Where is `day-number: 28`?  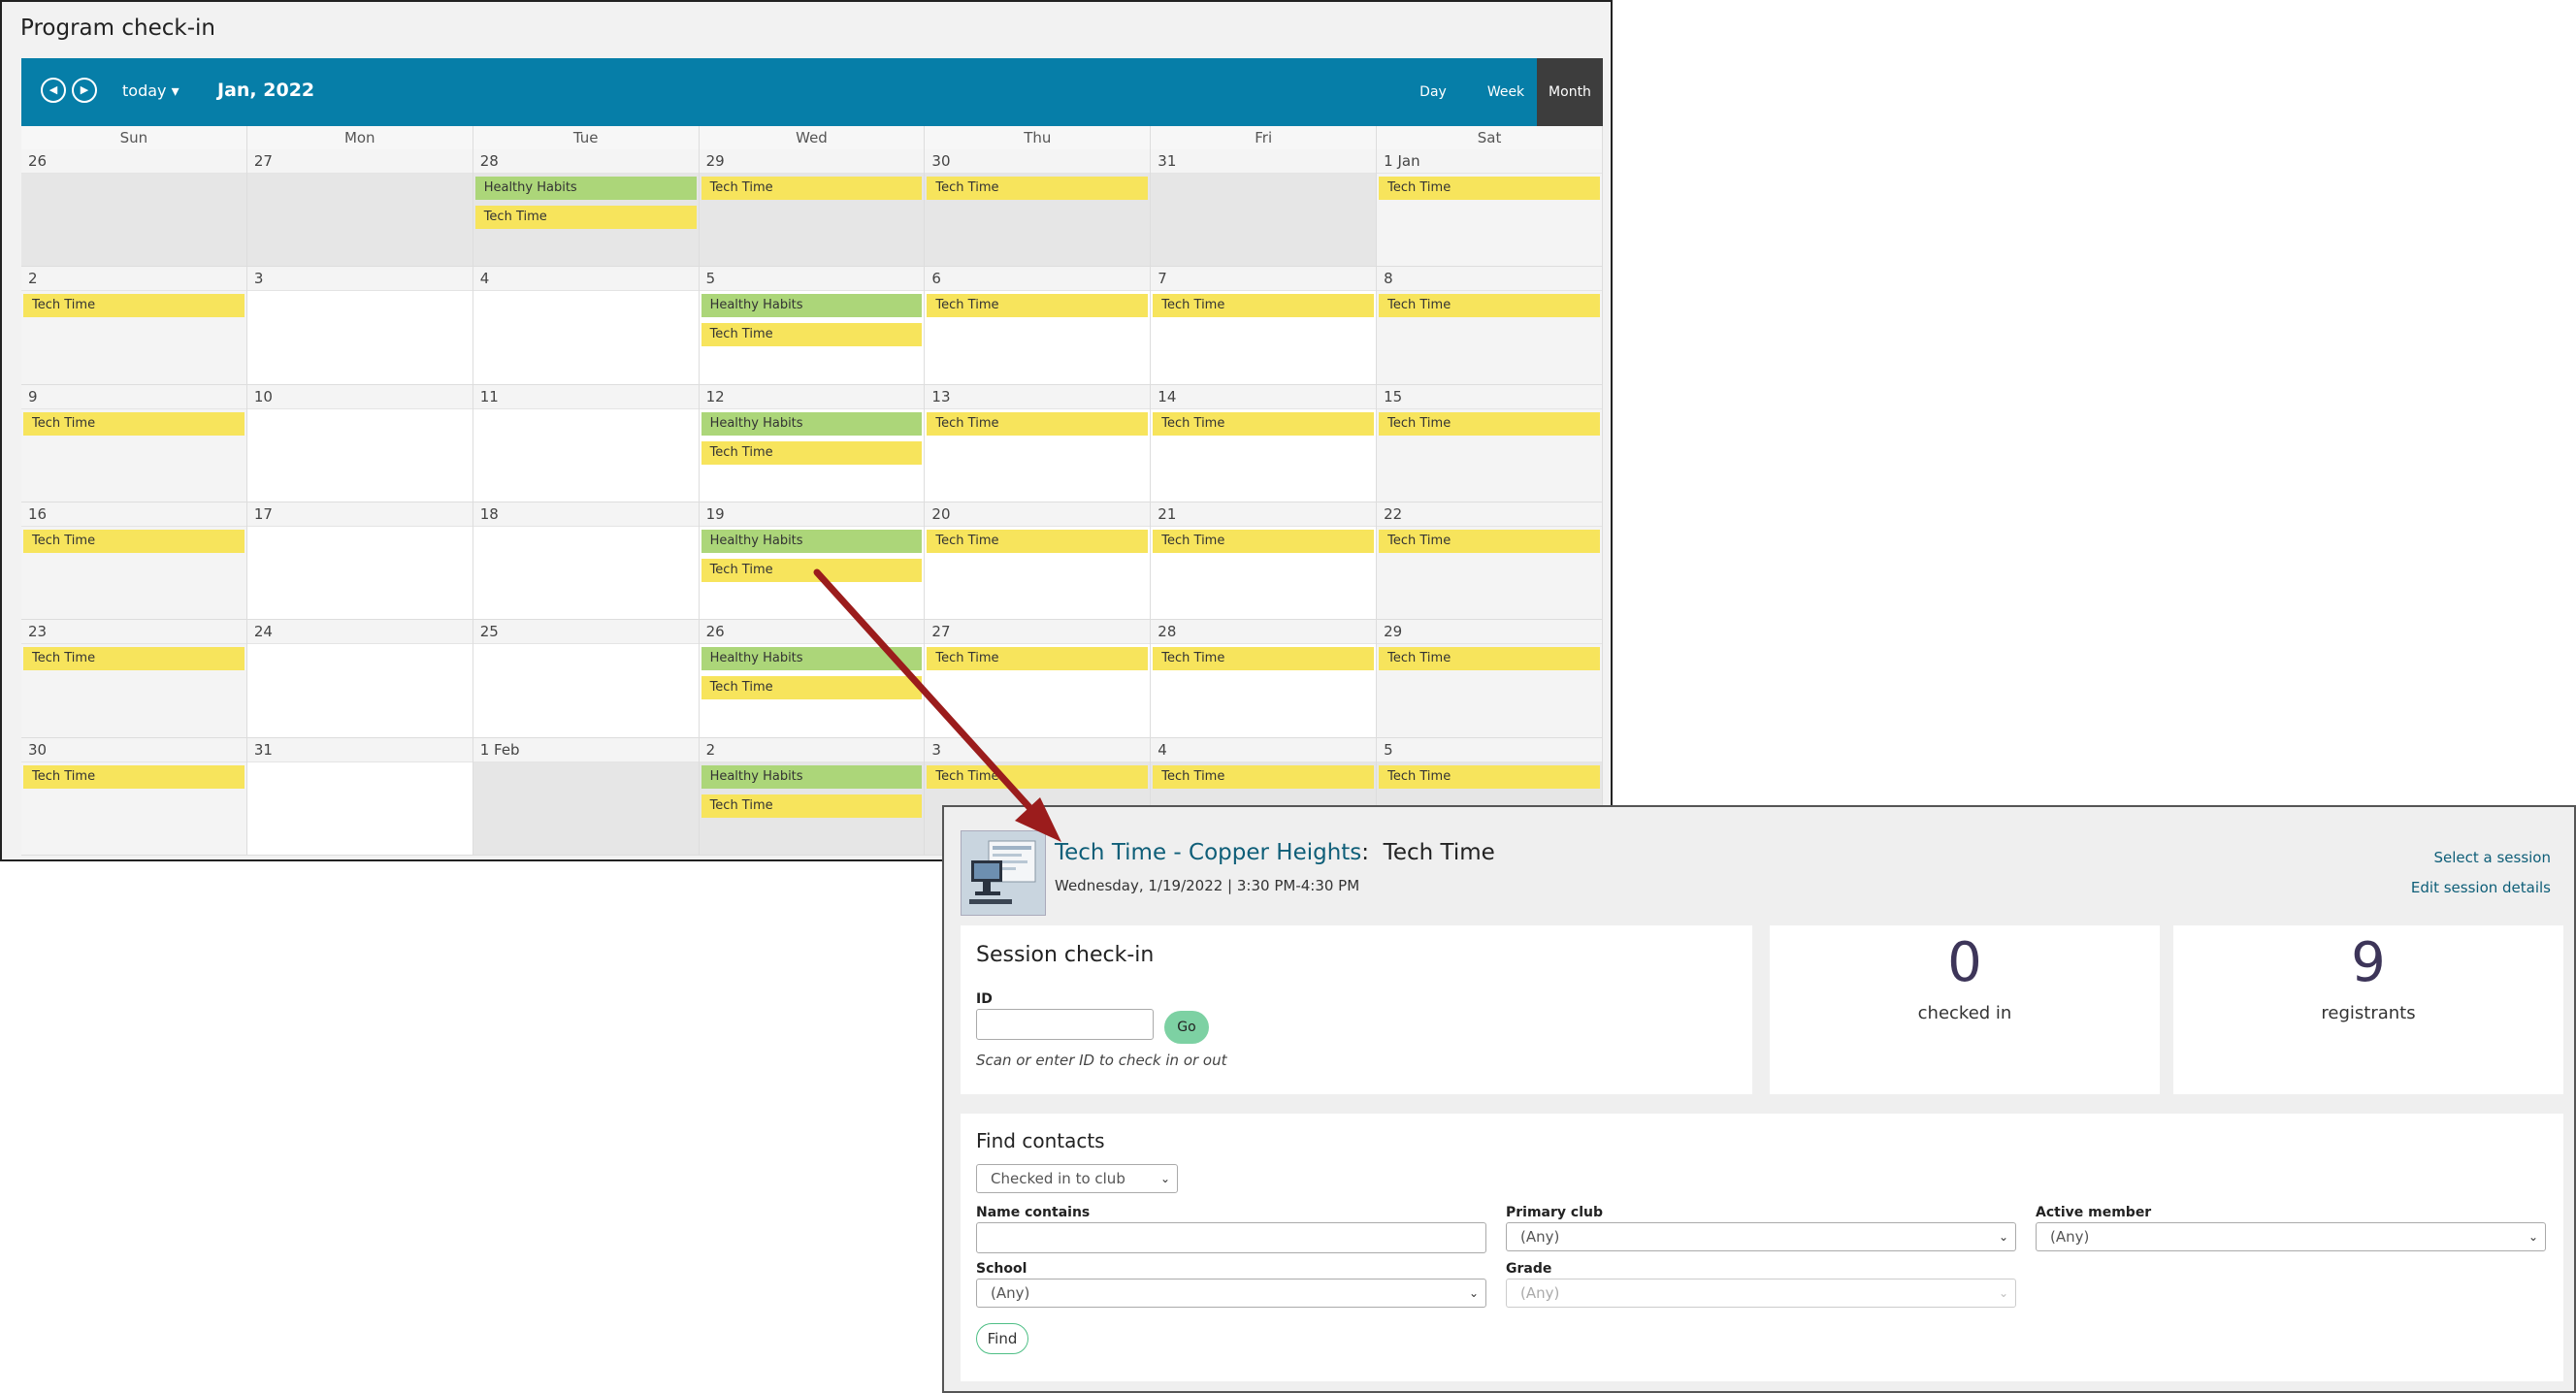 day-number: 28 is located at coordinates (1167, 632).